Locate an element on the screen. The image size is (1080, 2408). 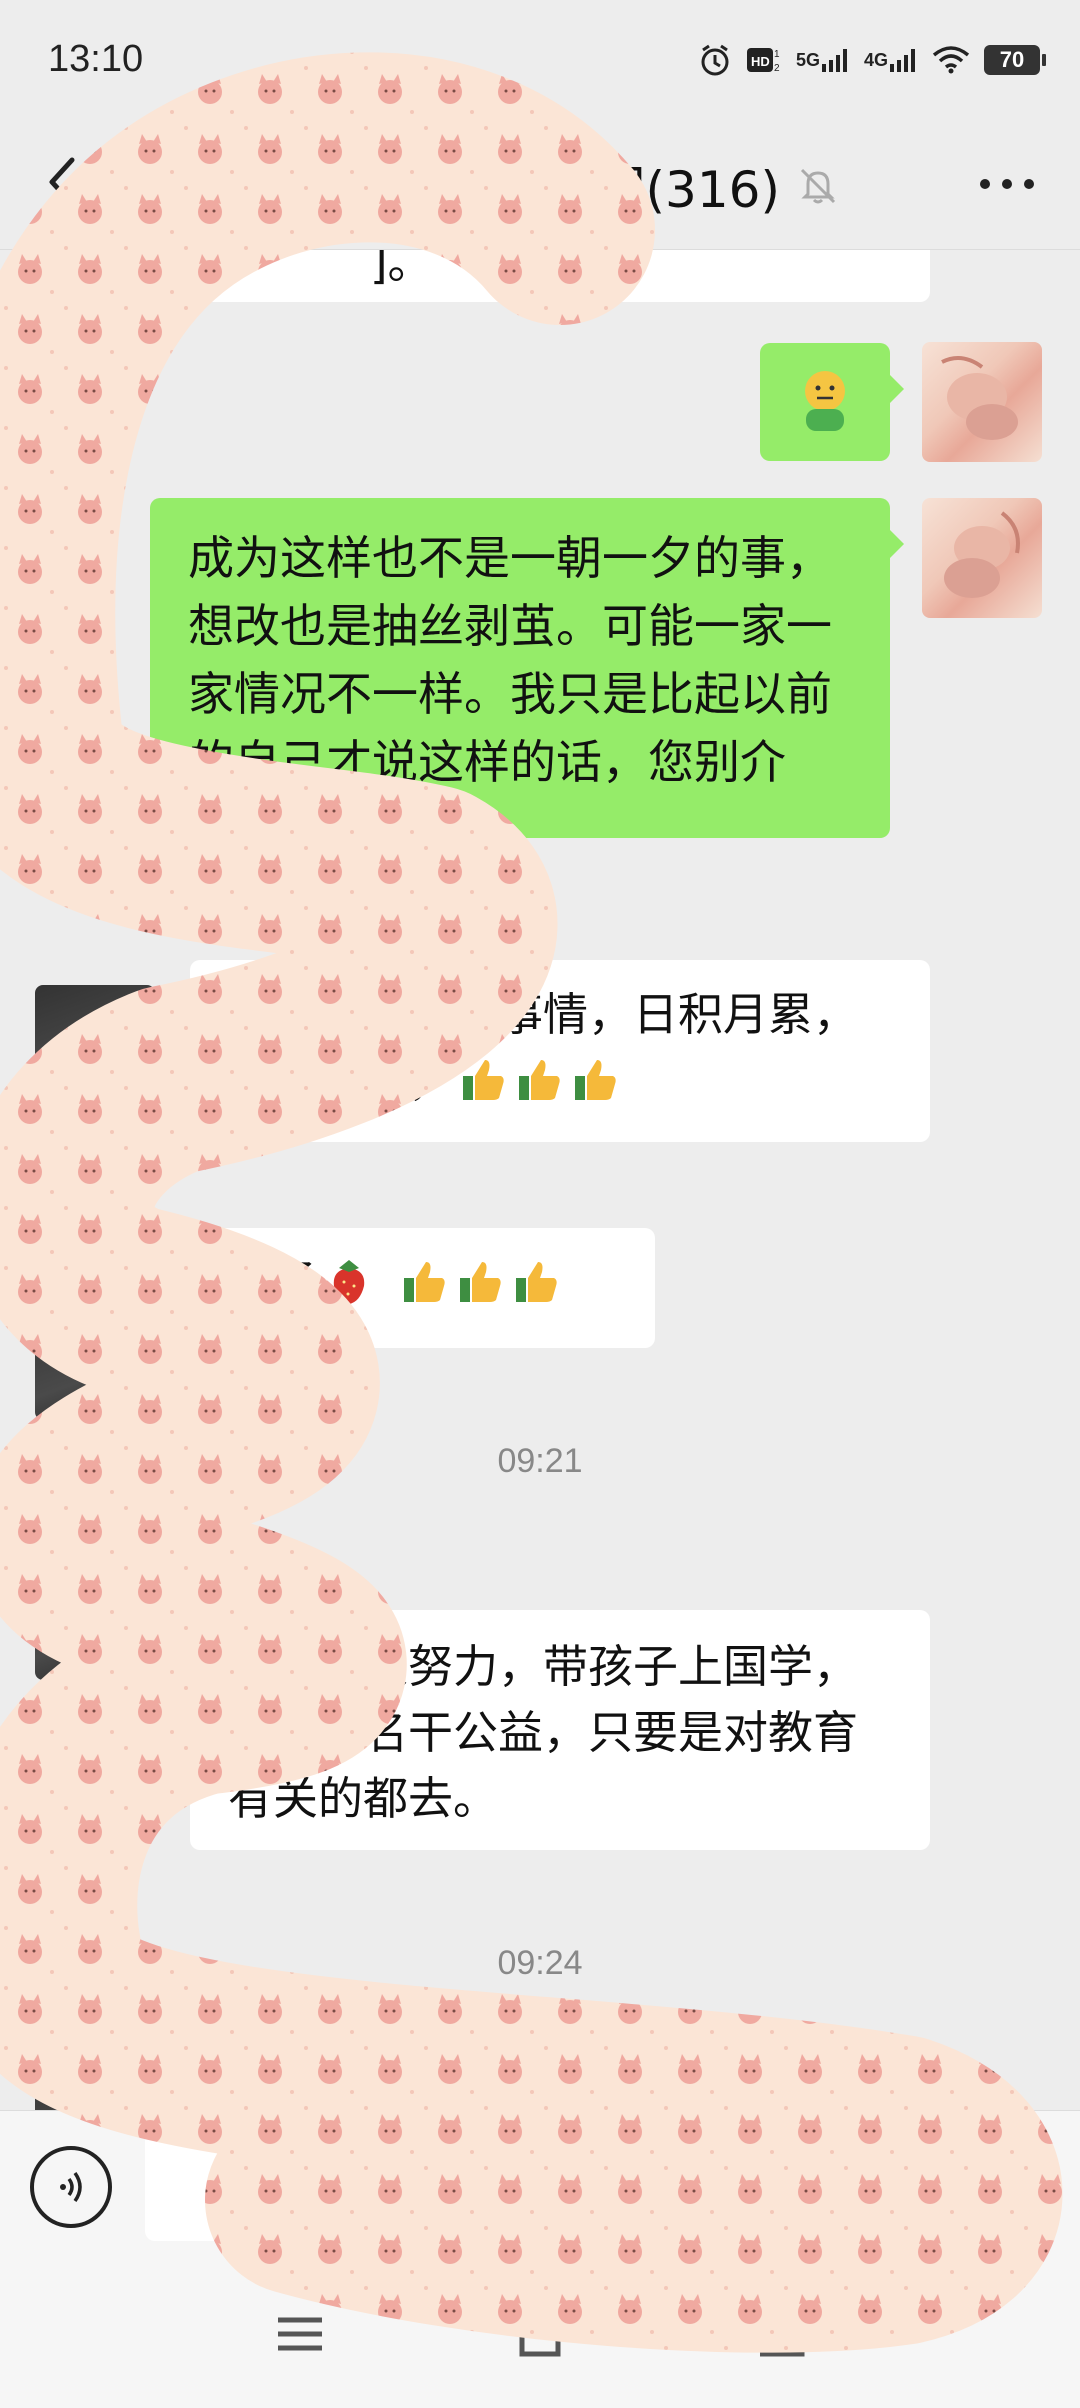
timestamp-separator: 09:21 is located at coordinates (540, 1461).